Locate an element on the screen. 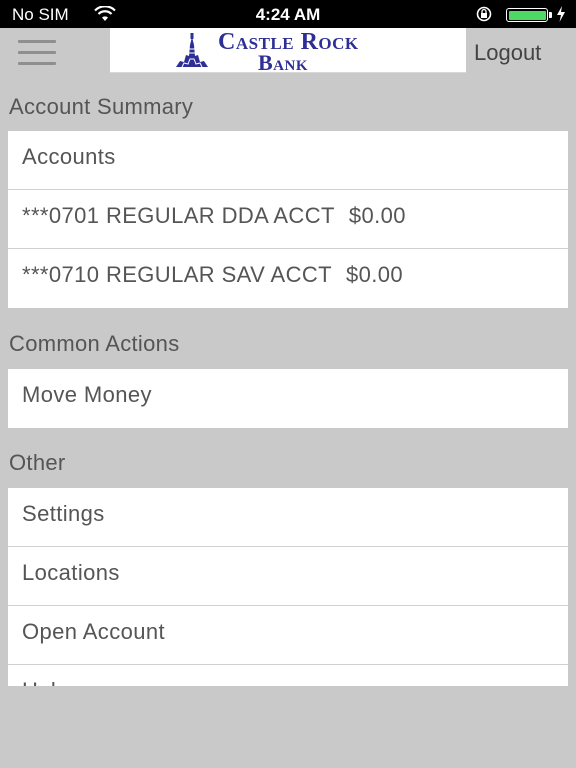 The image size is (576, 768). logo-text-line2: Bank is located at coordinates (283, 62).